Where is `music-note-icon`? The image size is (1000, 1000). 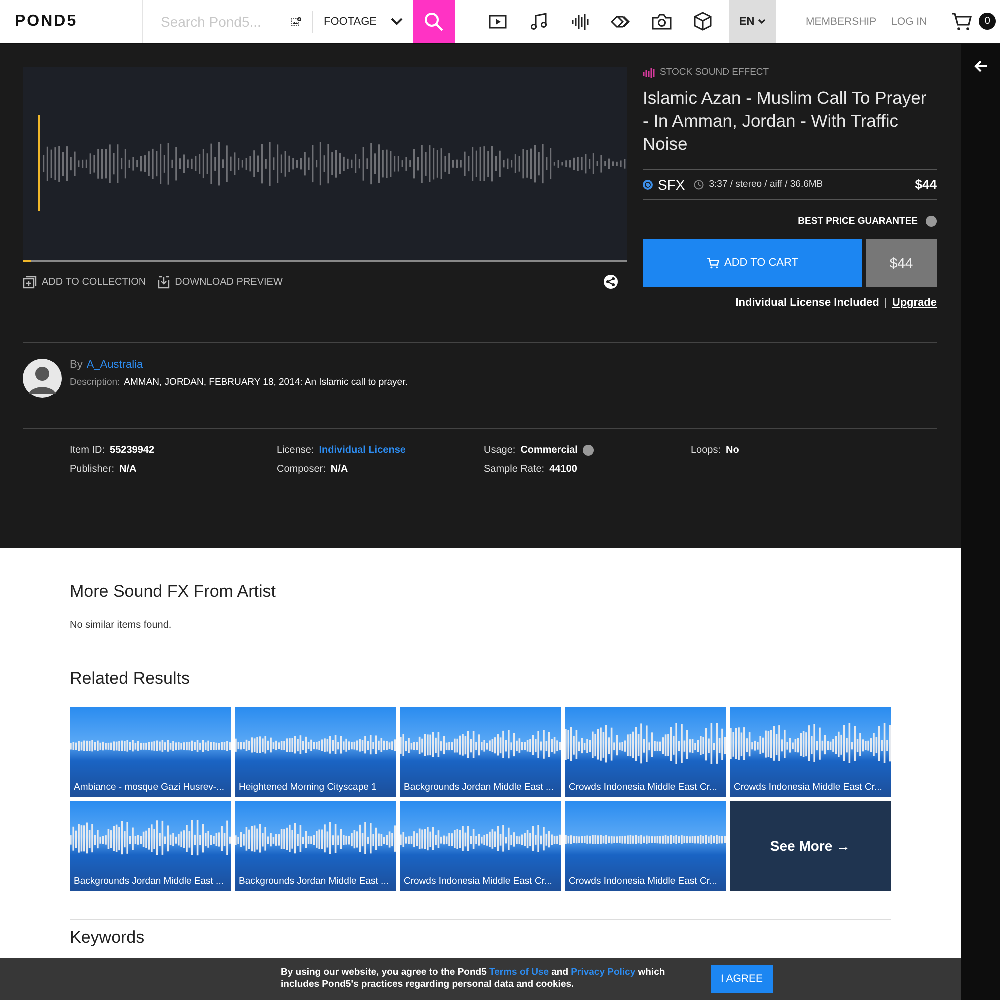
music-note-icon is located at coordinates (539, 21).